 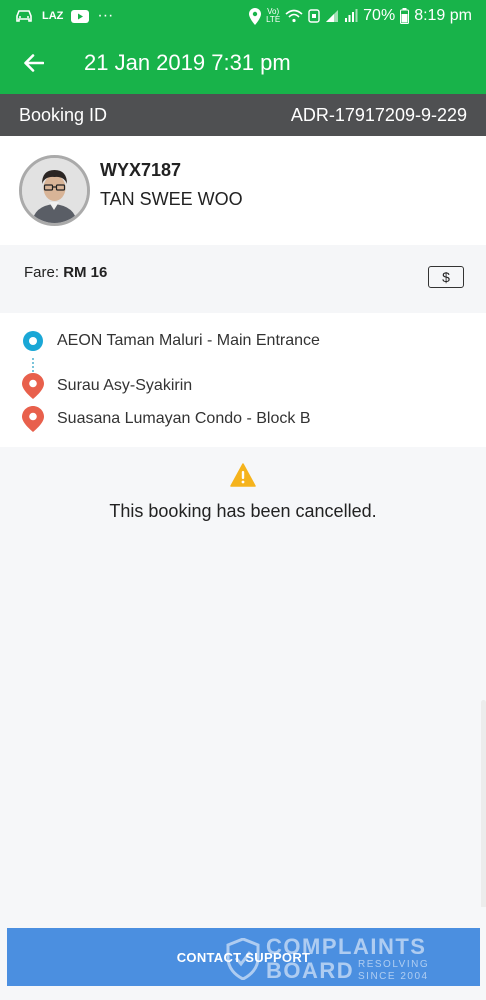 I want to click on driver-info: WYX7187 TAN SWEE WOO, so click(x=171, y=185).